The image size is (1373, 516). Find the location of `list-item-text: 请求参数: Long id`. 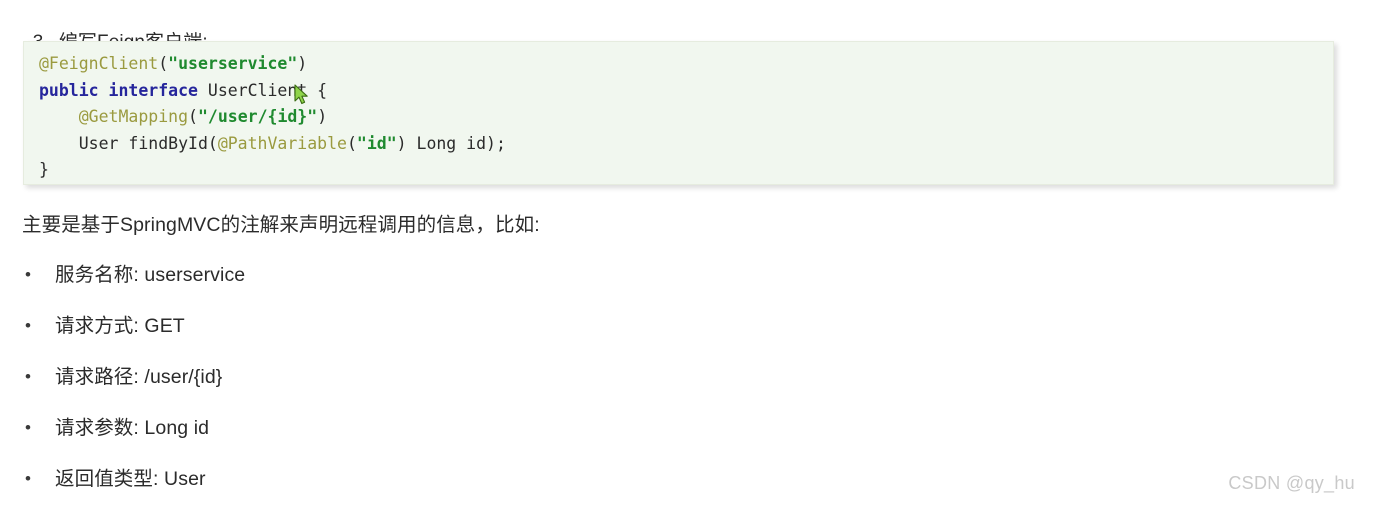

list-item-text: 请求参数: Long id is located at coordinates (132, 428).